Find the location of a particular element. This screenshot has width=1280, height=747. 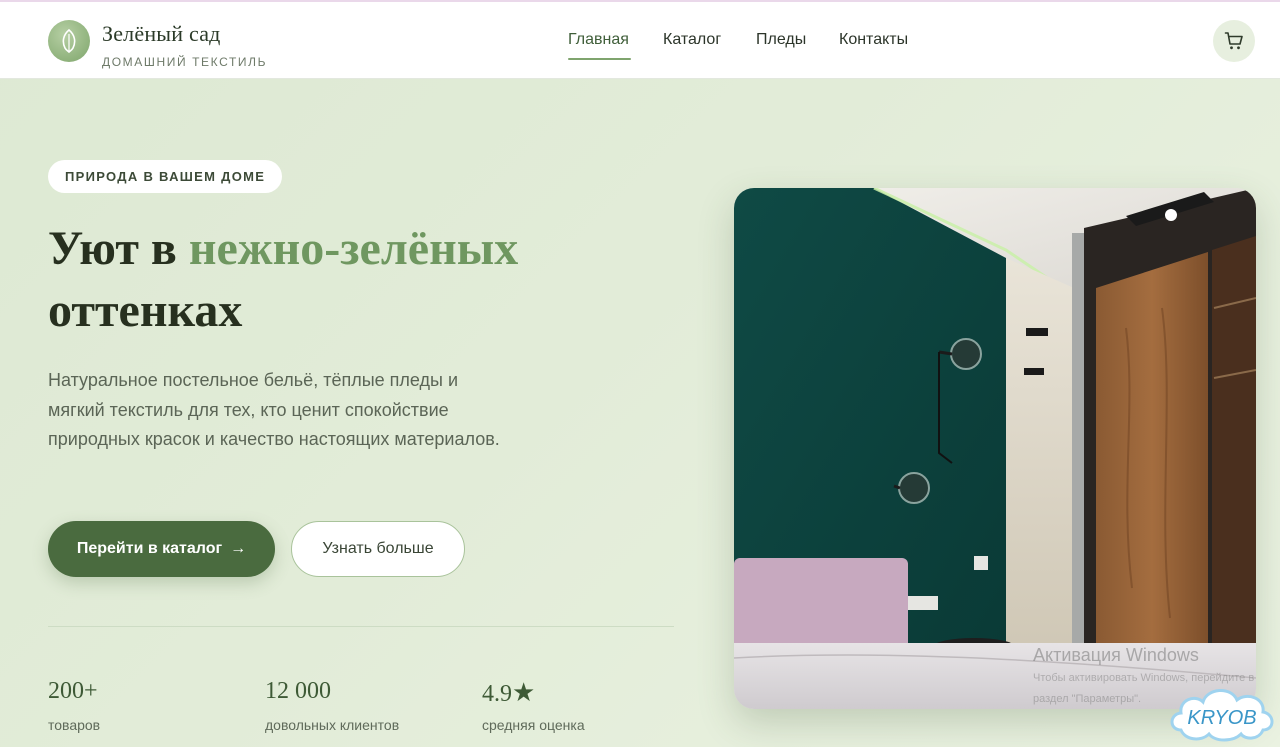

hero-badge: ПРИРОДА В ВАШЕМ ДОМЕ is located at coordinates (165, 176).